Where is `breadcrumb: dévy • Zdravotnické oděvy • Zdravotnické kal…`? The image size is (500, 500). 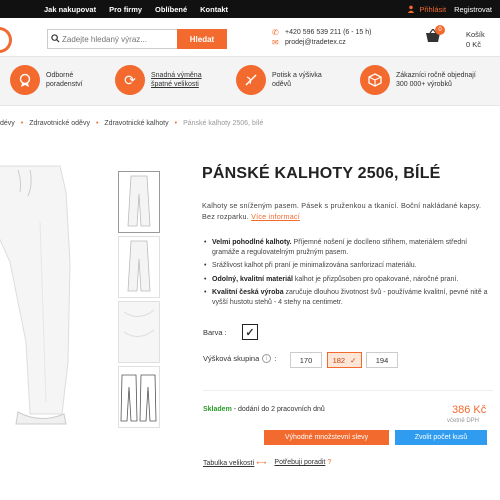
breadcrumb: dévy • Zdravotnické oděvy • Zdravotnické kal… is located at coordinates (132, 123).